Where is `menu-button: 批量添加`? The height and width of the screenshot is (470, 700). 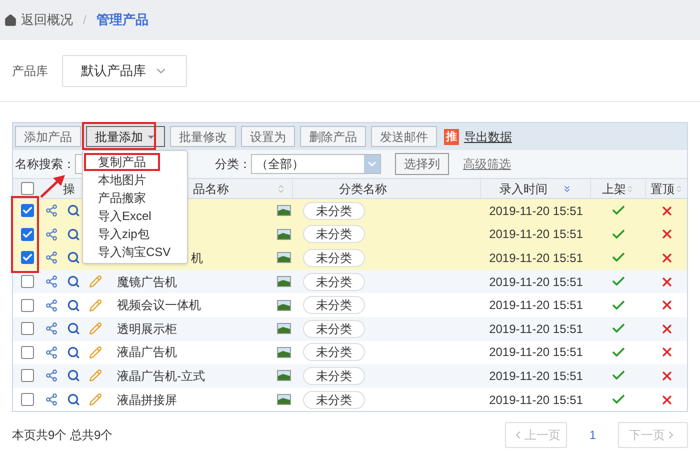
menu-button: 批量添加 is located at coordinates (125, 136).